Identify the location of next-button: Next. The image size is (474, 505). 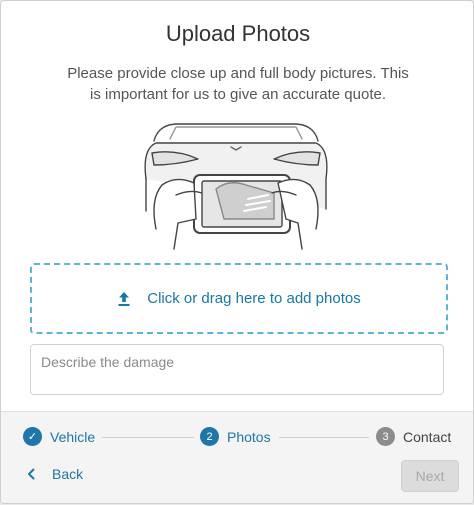
(430, 476).